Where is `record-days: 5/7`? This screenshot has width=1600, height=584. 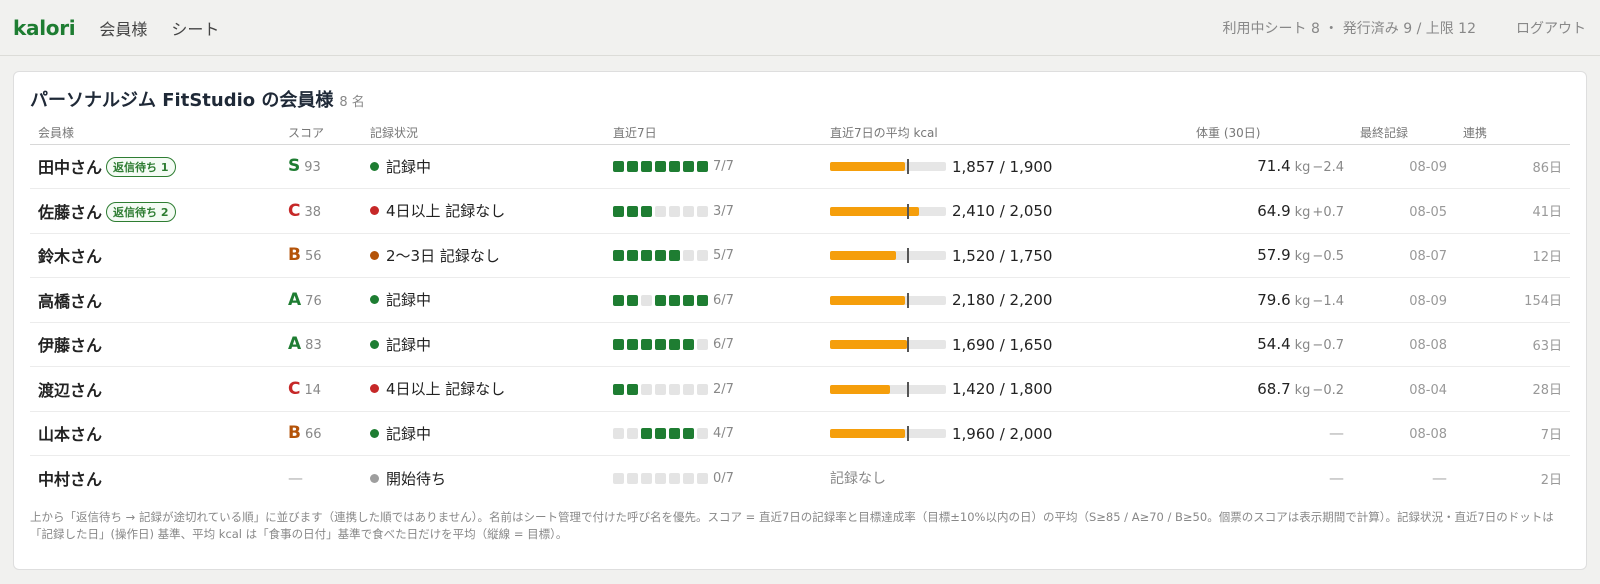 record-days: 5/7 is located at coordinates (723, 256).